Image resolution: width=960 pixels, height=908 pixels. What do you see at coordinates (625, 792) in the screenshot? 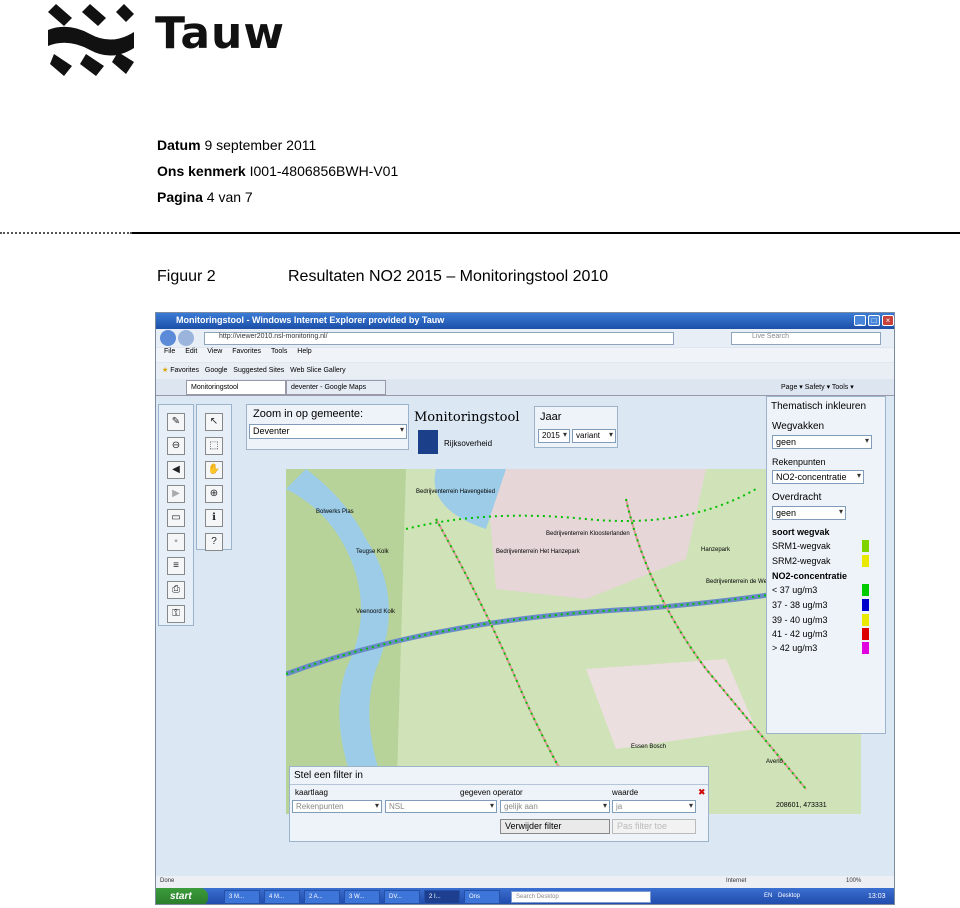
I see `col-waarde: waarde` at bounding box center [625, 792].